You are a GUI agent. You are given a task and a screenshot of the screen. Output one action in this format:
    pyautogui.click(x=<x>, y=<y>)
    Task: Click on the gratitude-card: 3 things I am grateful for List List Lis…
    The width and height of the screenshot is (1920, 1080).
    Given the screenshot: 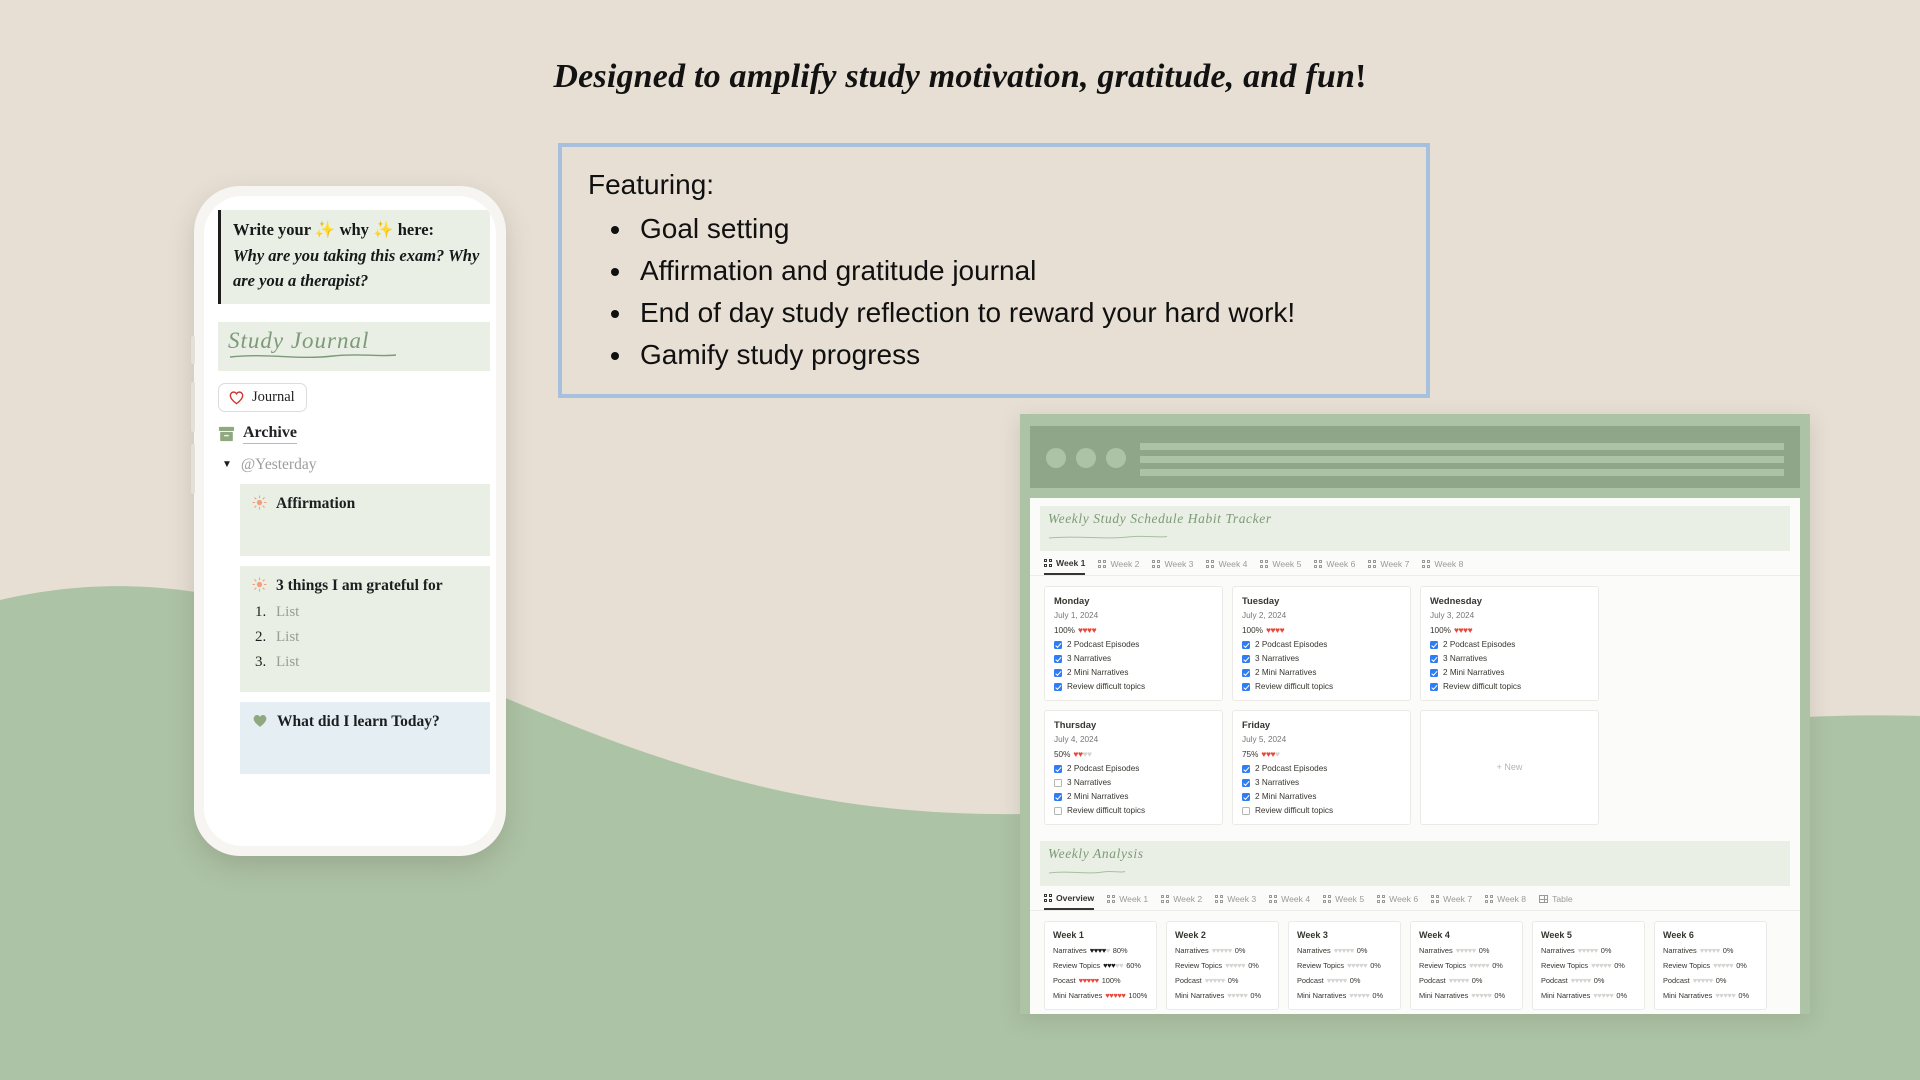 What is the action you would take?
    pyautogui.click(x=365, y=629)
    